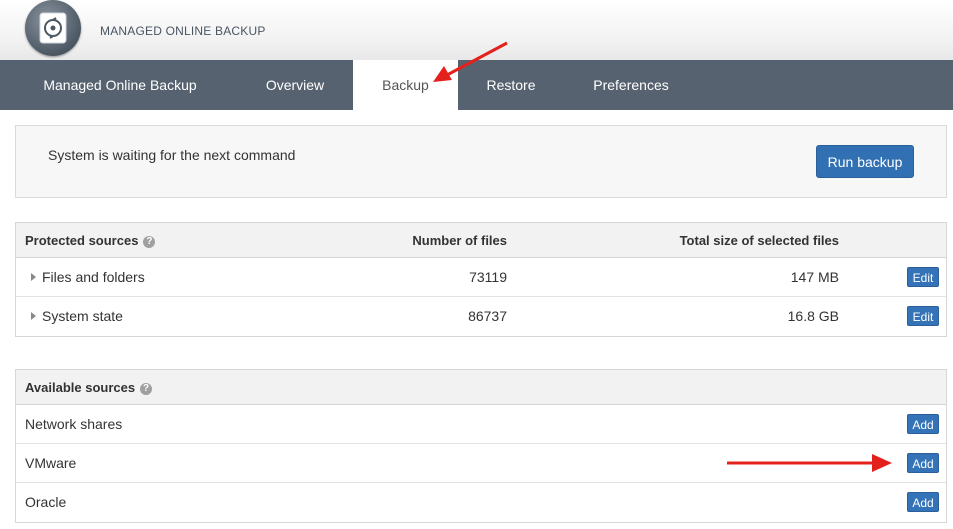 The height and width of the screenshot is (529, 953). What do you see at coordinates (80, 387) in the screenshot?
I see `available-sources-title: Available sources` at bounding box center [80, 387].